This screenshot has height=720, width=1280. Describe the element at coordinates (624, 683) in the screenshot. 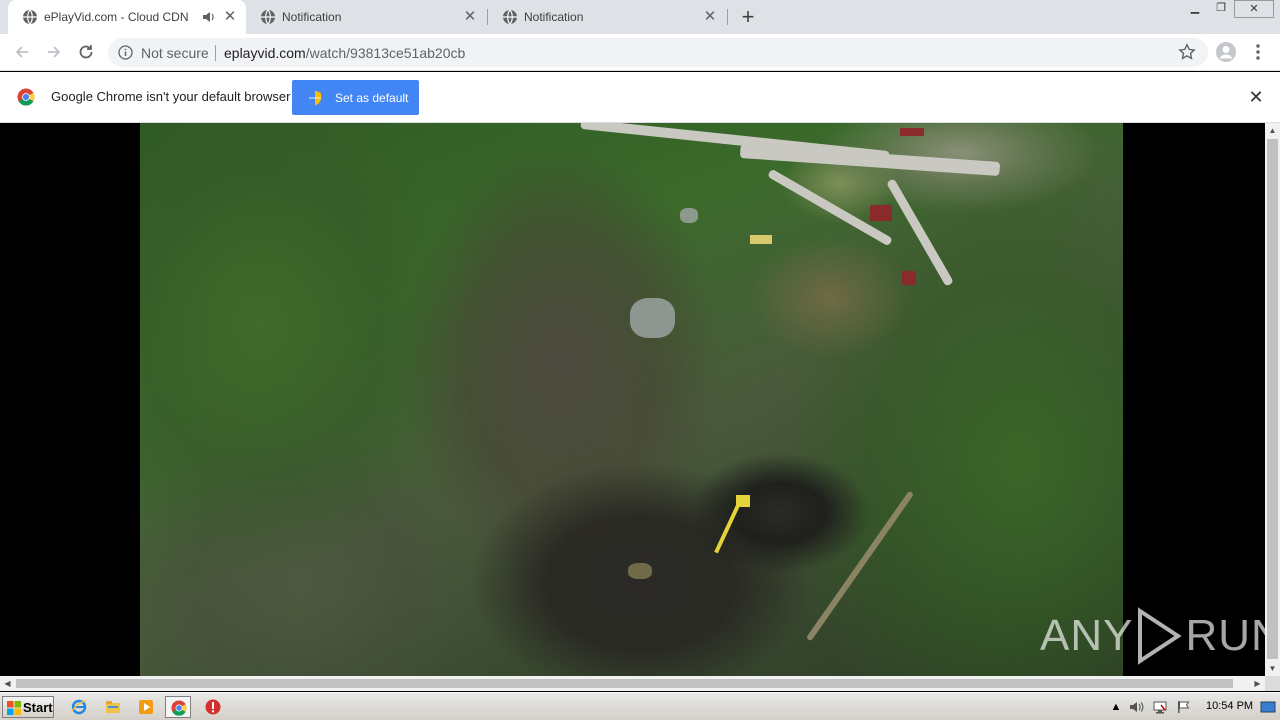

I see `horizontal-scroll-thumb` at that location.